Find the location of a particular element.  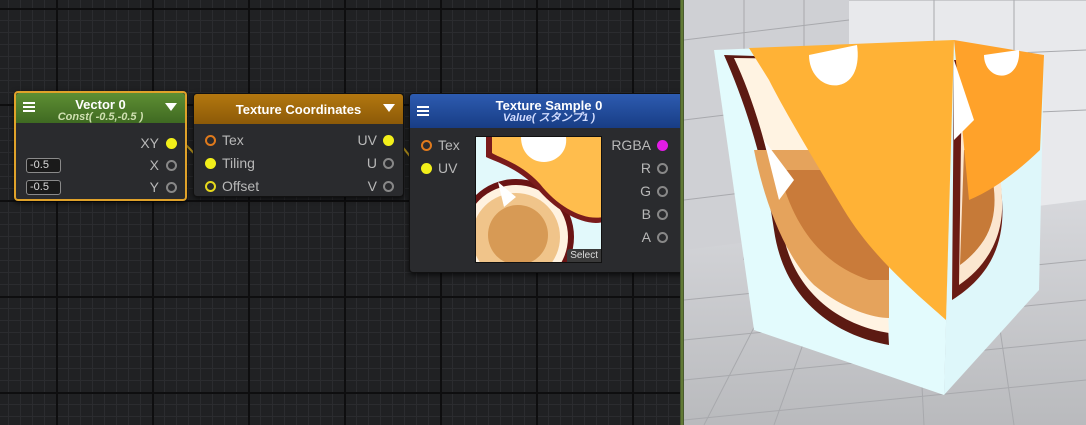

output-port-a is located at coordinates (662, 237).